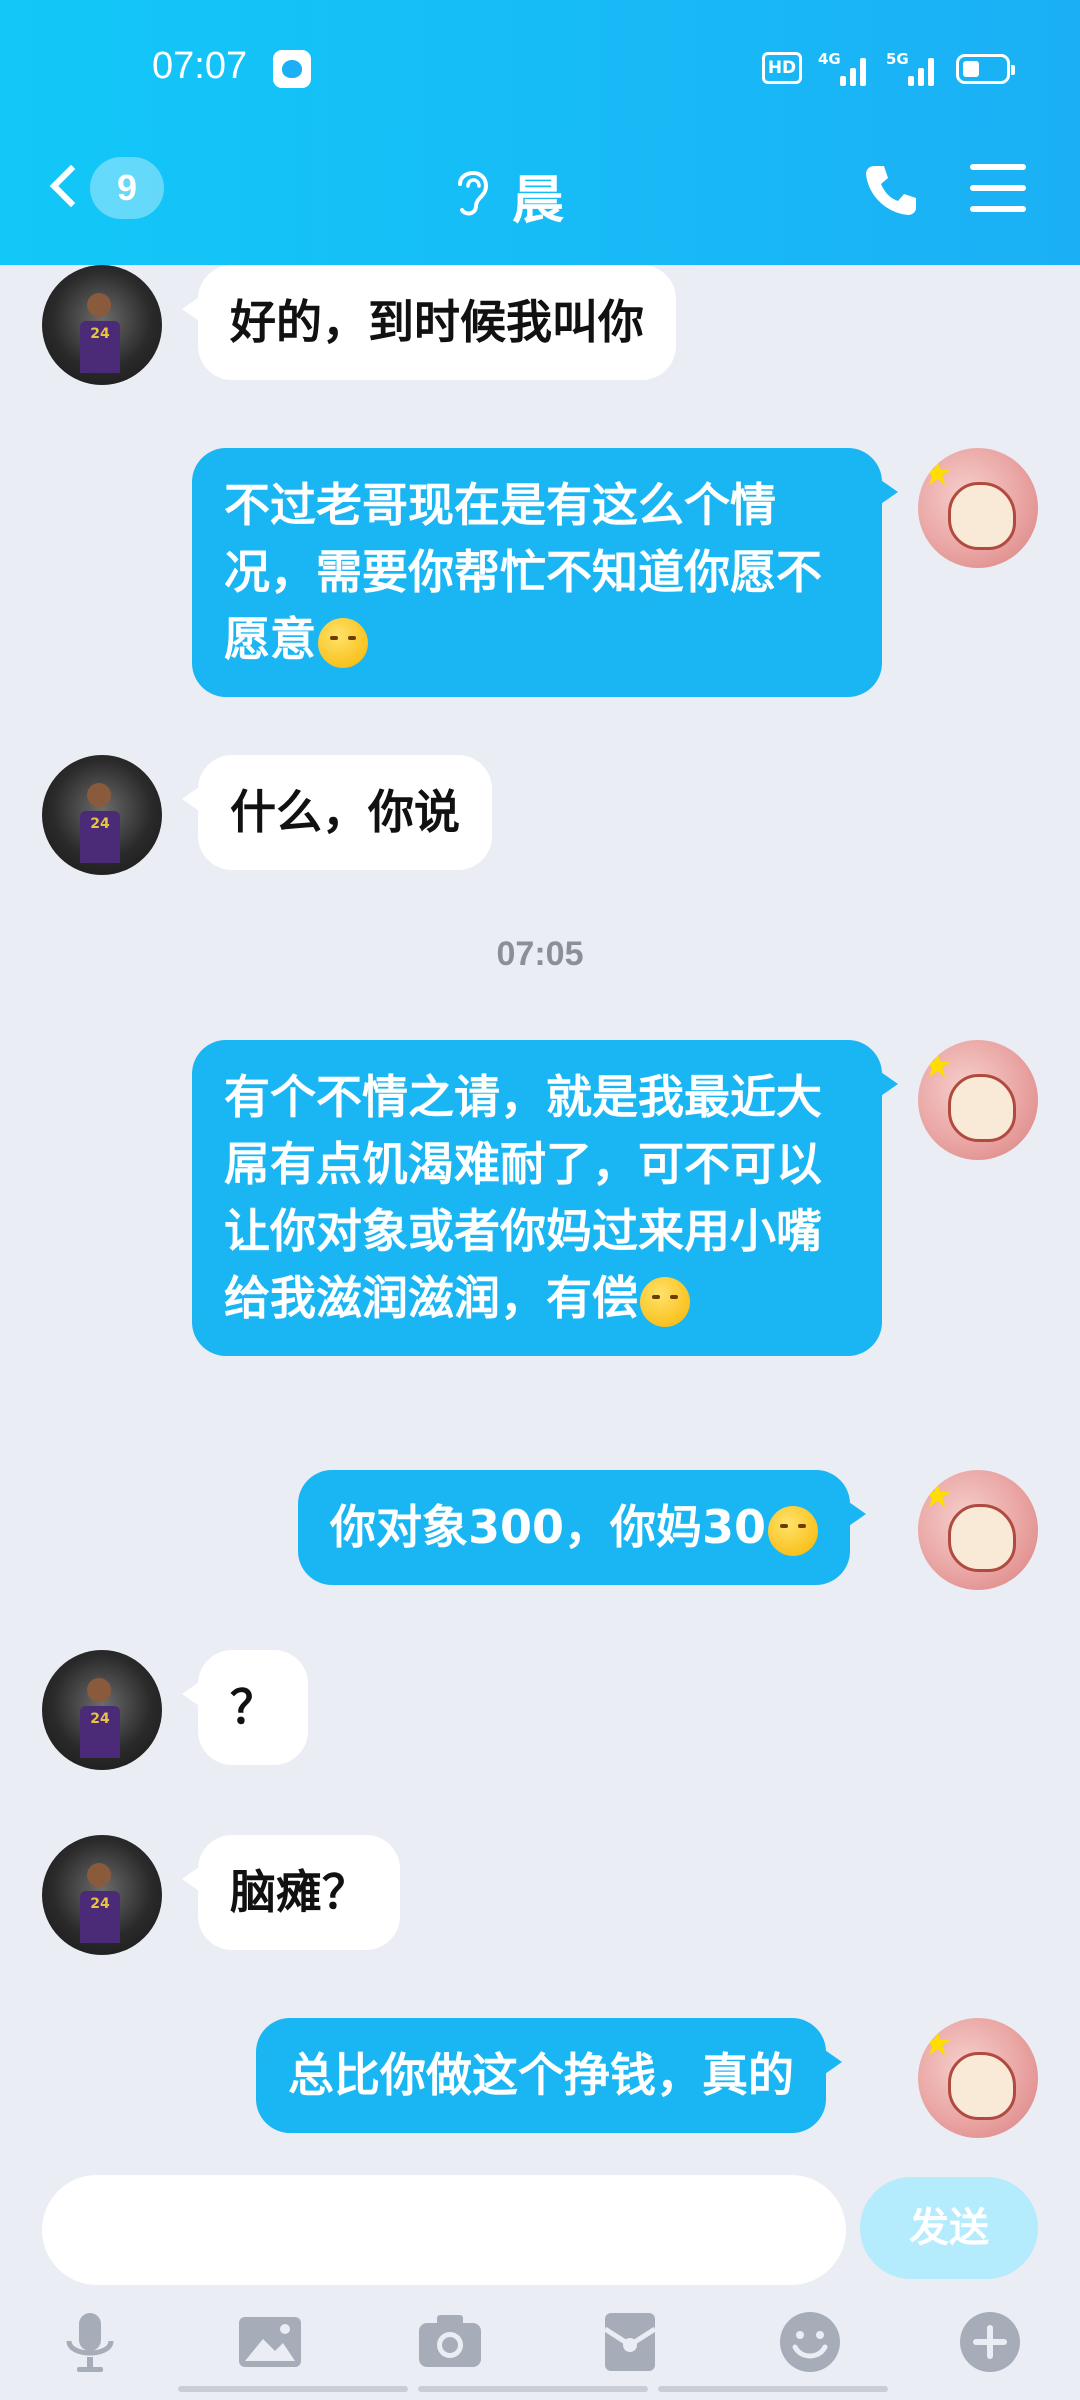  I want to click on menu-icon, so click(998, 188).